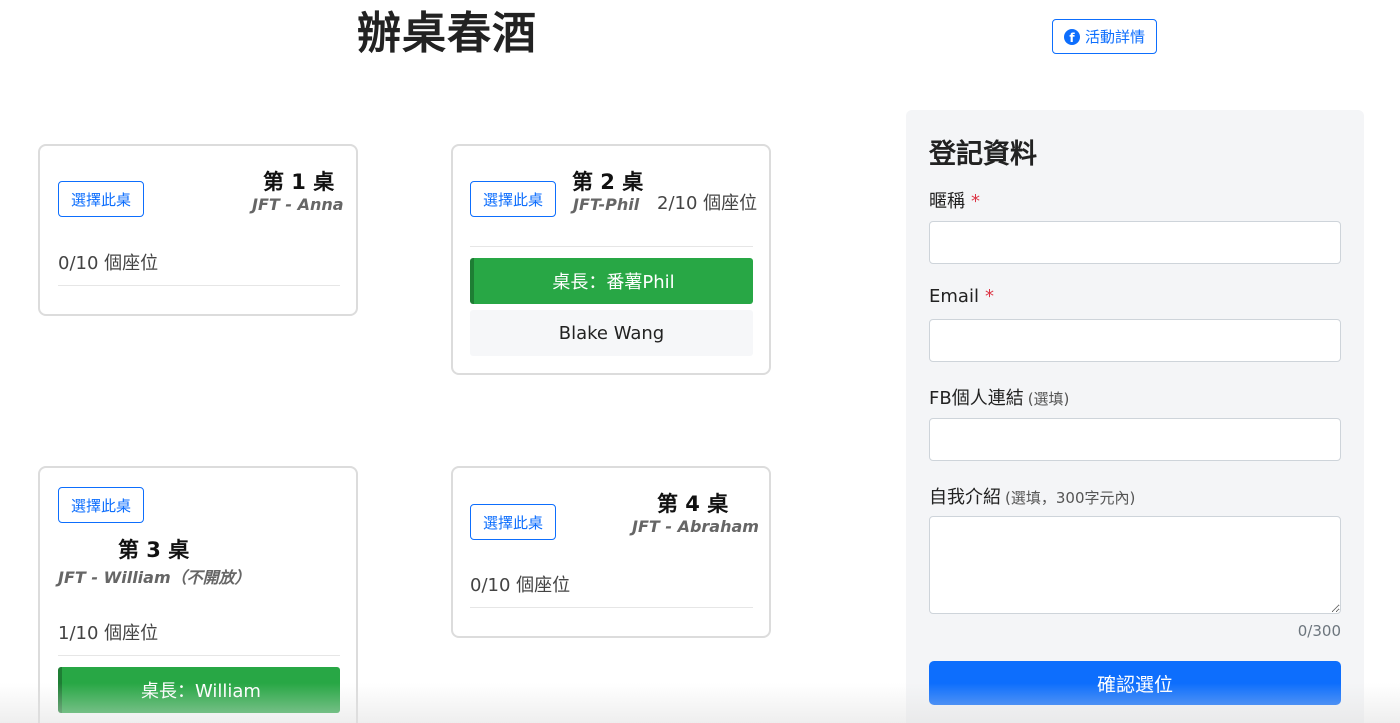 This screenshot has height=723, width=1400. I want to click on facebook-icon: f, so click(1071, 36).